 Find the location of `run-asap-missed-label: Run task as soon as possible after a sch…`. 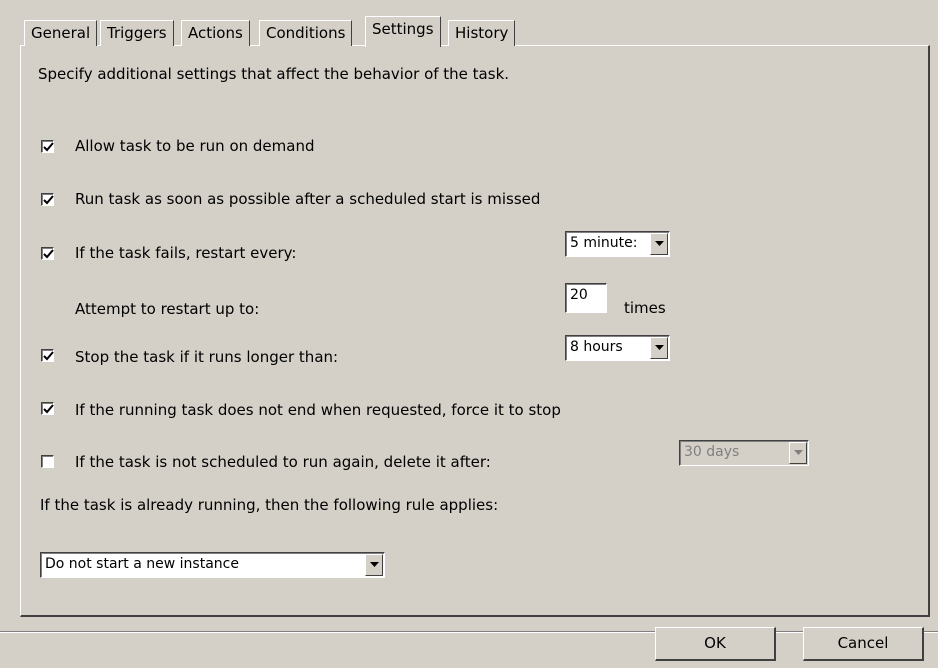

run-asap-missed-label: Run task as soon as possible after a sch… is located at coordinates (308, 199).